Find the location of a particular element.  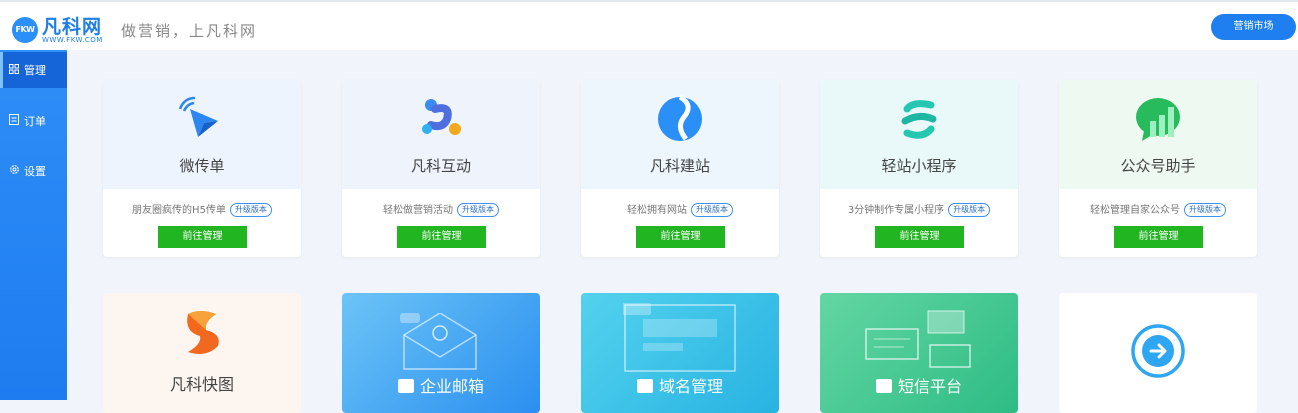

service-title: 短信平台 is located at coordinates (919, 385).